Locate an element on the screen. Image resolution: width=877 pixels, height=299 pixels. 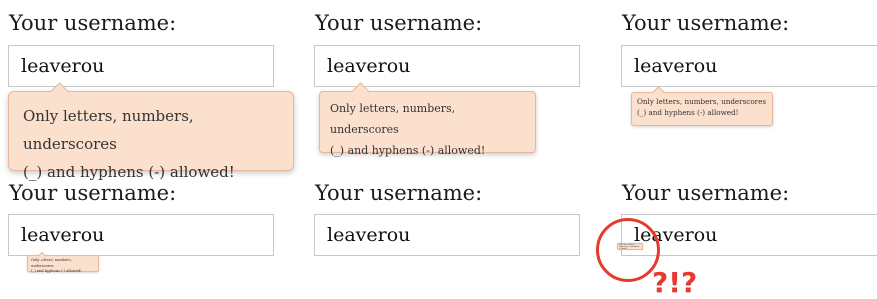
highlight-circle is located at coordinates (628, 250).